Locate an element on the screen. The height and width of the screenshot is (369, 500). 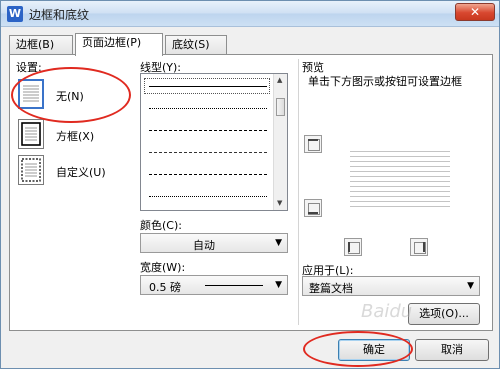
line-style-dash-dot-dot is located at coordinates (208, 196).